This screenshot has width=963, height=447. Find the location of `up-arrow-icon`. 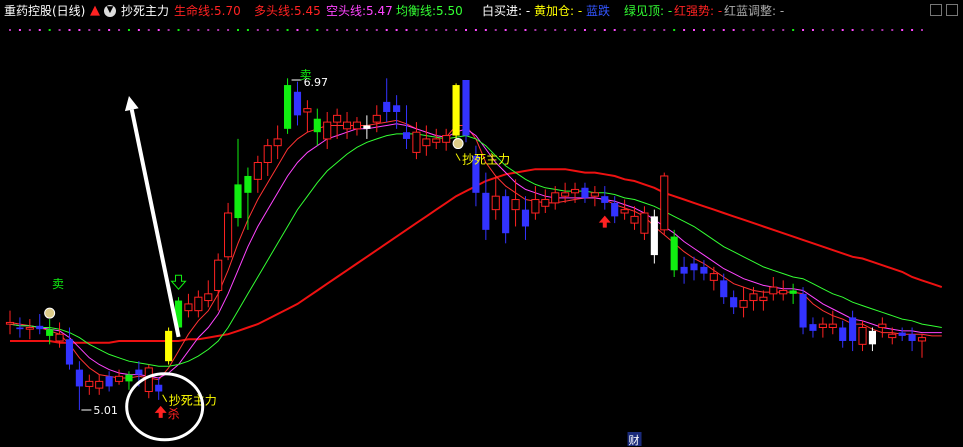

up-arrow-icon is located at coordinates (160, 411).